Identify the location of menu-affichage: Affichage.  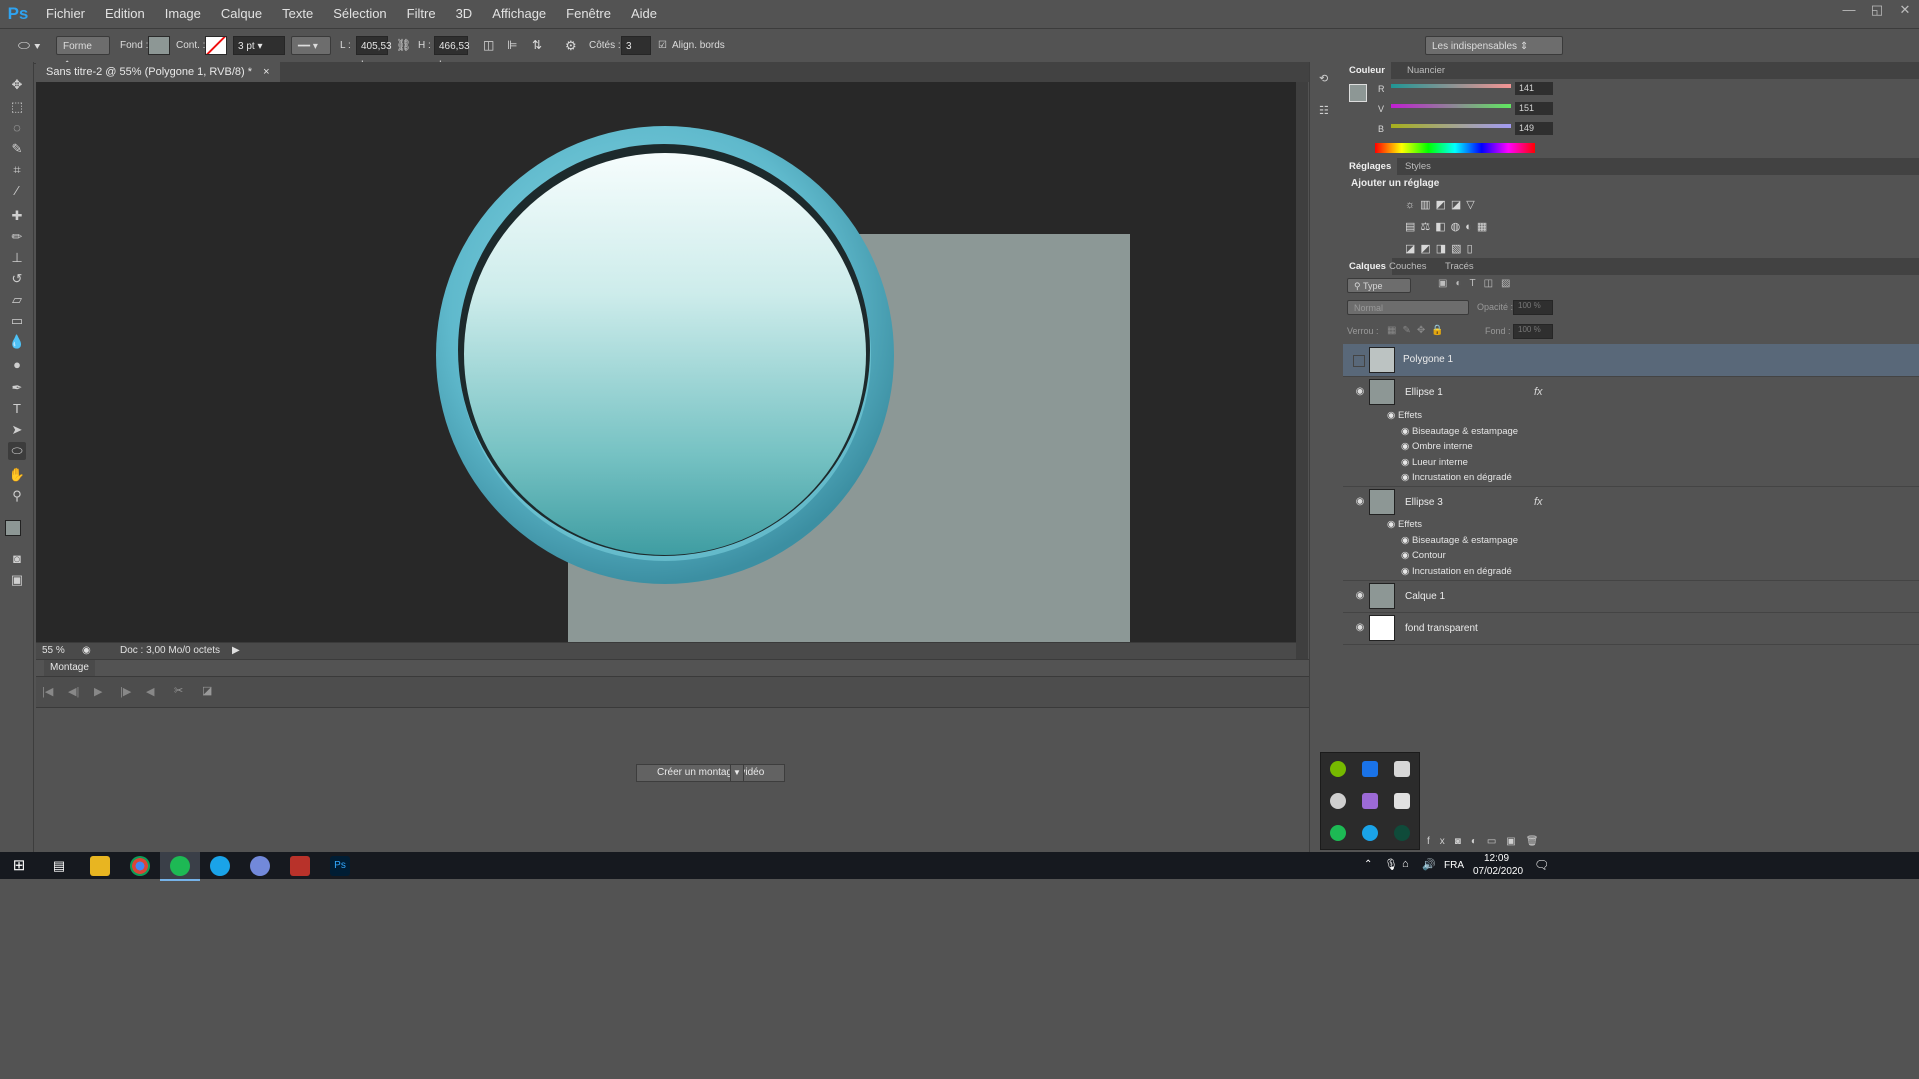
(519, 14).